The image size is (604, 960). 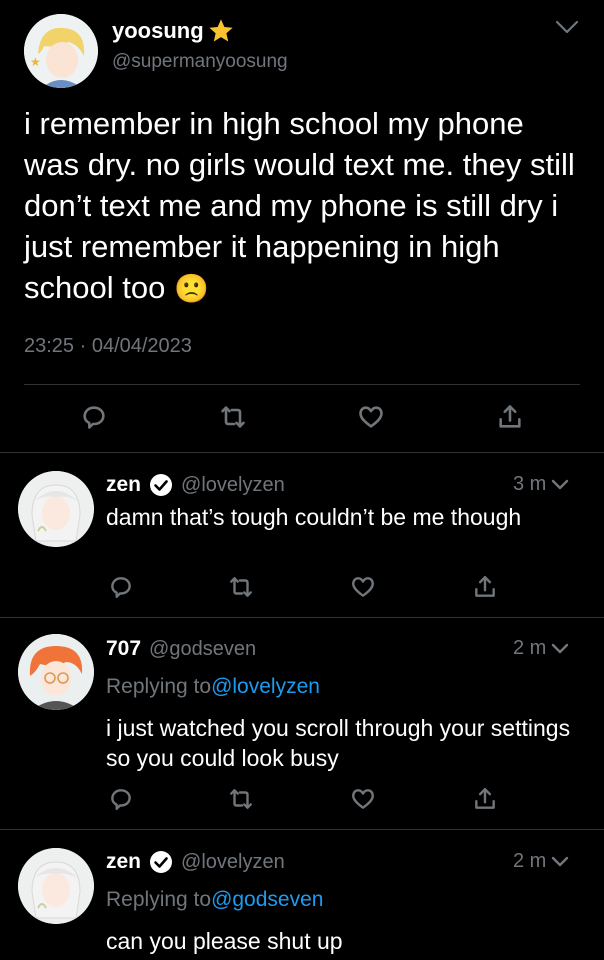 What do you see at coordinates (191, 288) in the screenshot?
I see `frowning-face-icon: 🙁` at bounding box center [191, 288].